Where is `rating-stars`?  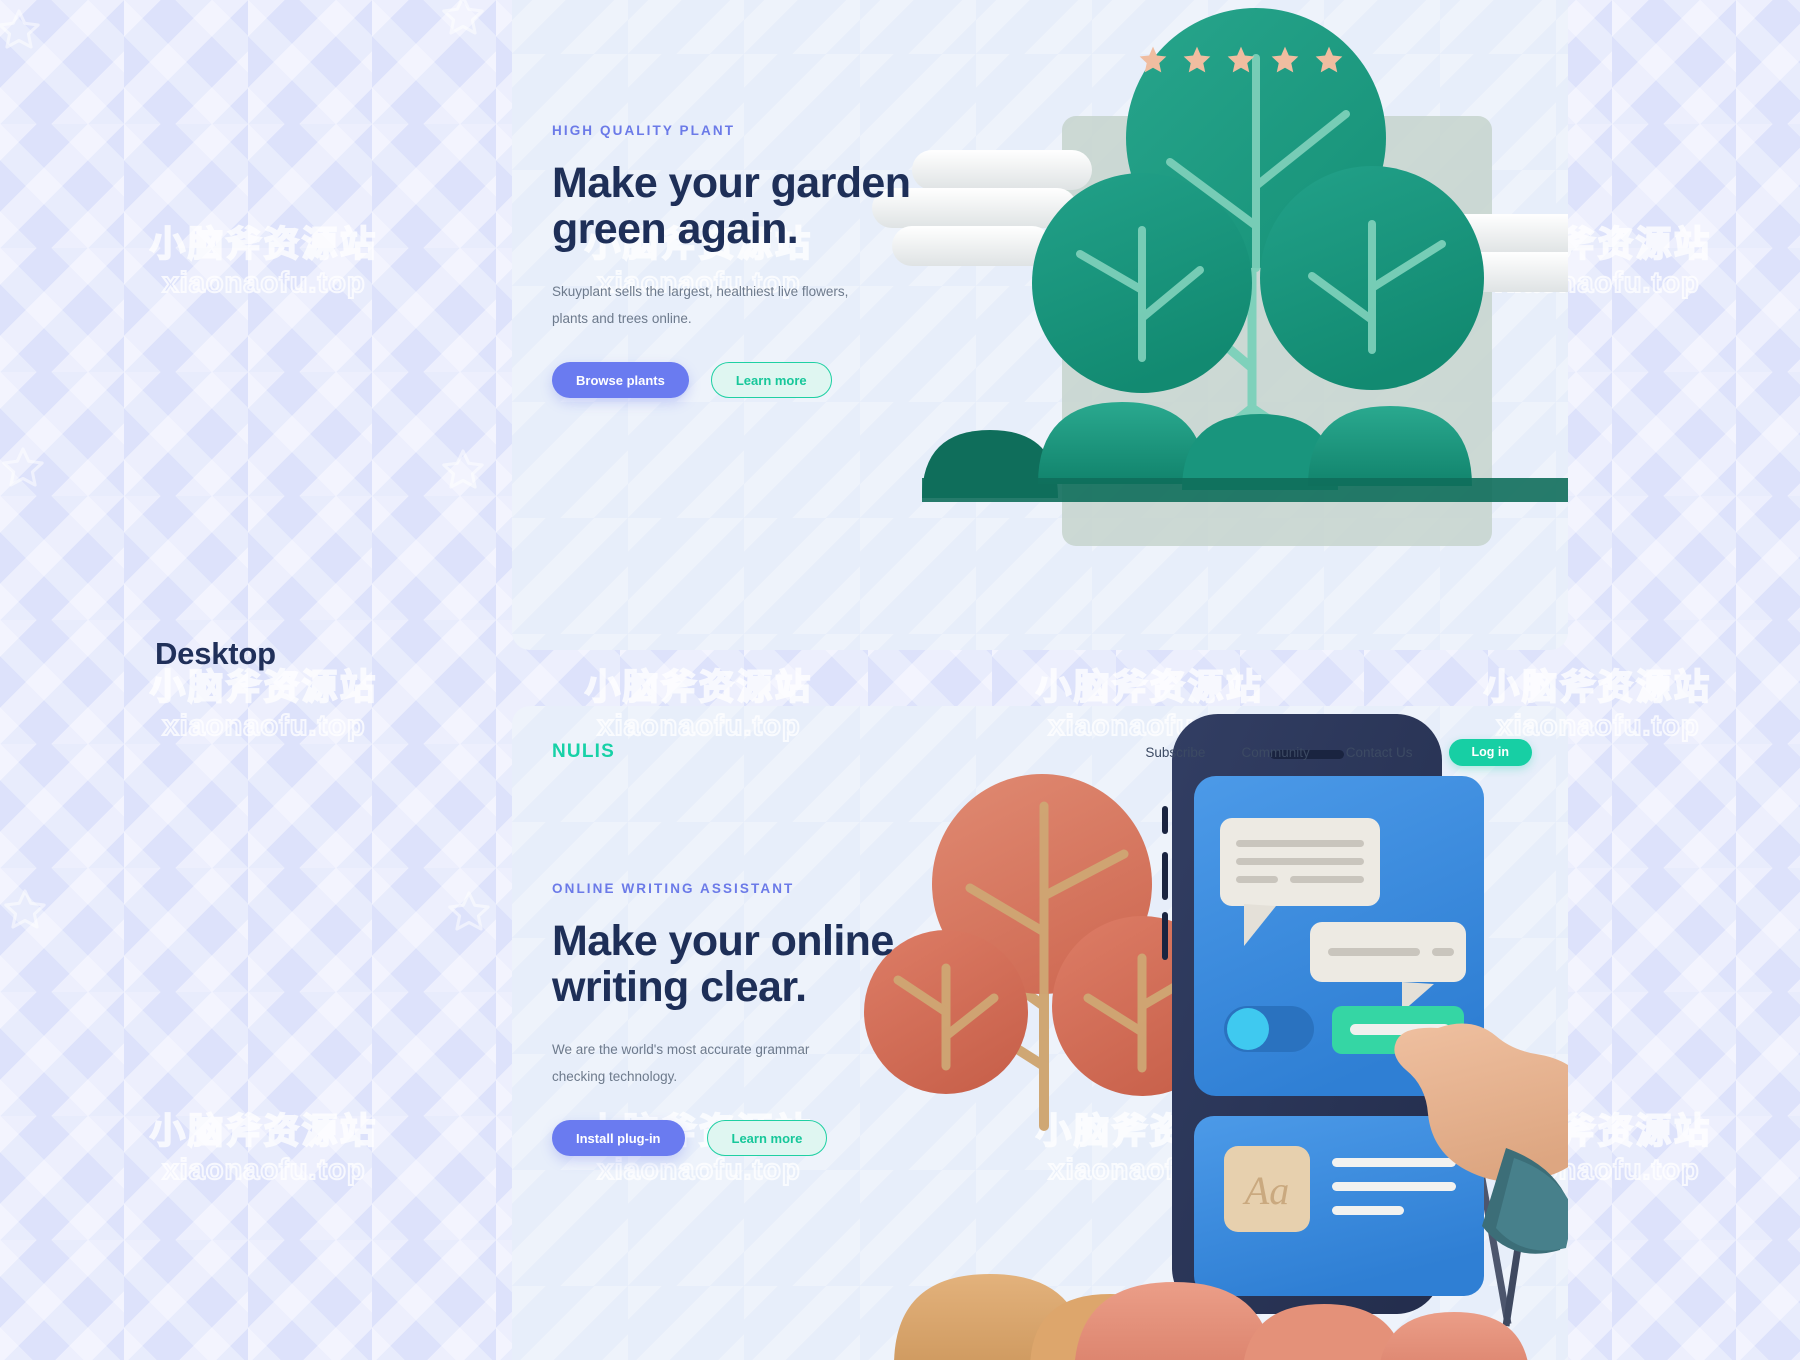 rating-stars is located at coordinates (1241, 60).